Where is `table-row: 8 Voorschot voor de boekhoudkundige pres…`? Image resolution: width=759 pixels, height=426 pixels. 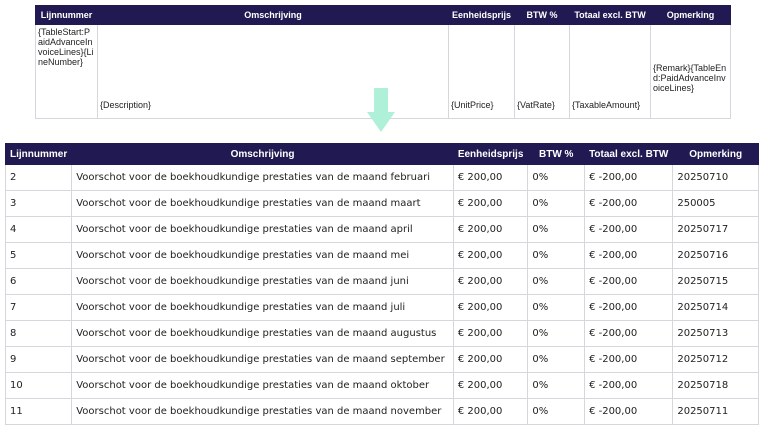 table-row: 8 Voorschot voor de boekhoudkundige pres… is located at coordinates (381, 333).